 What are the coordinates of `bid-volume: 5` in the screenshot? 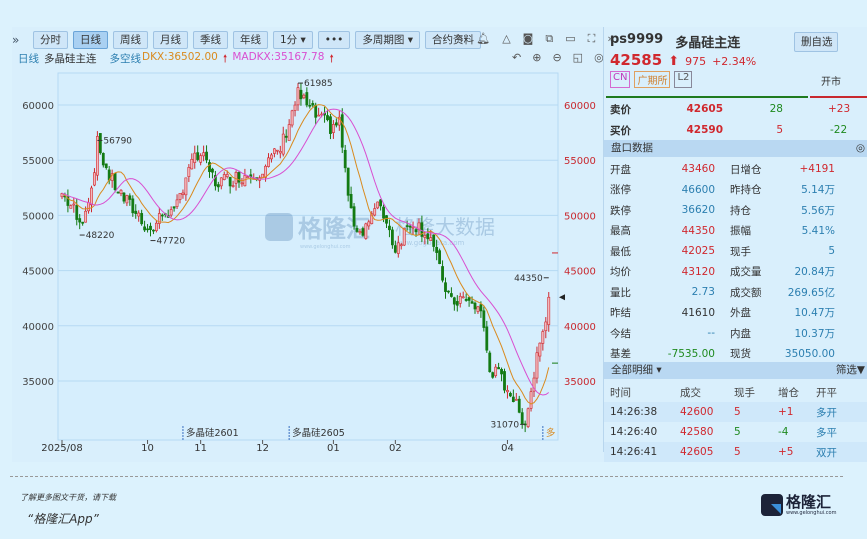 It's located at (779, 130).